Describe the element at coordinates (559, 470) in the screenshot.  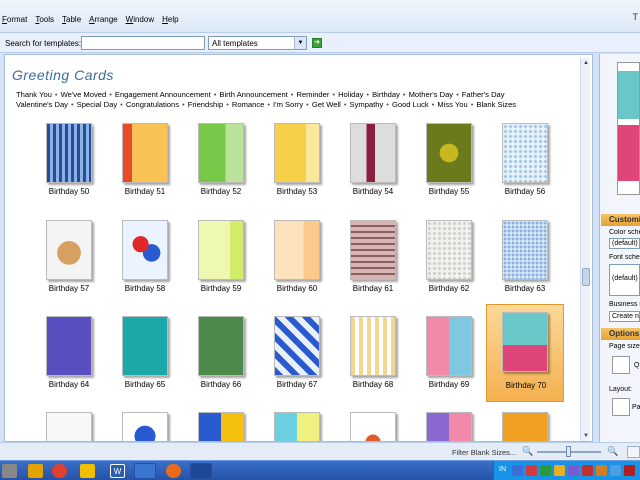
I see `security-icon` at that location.